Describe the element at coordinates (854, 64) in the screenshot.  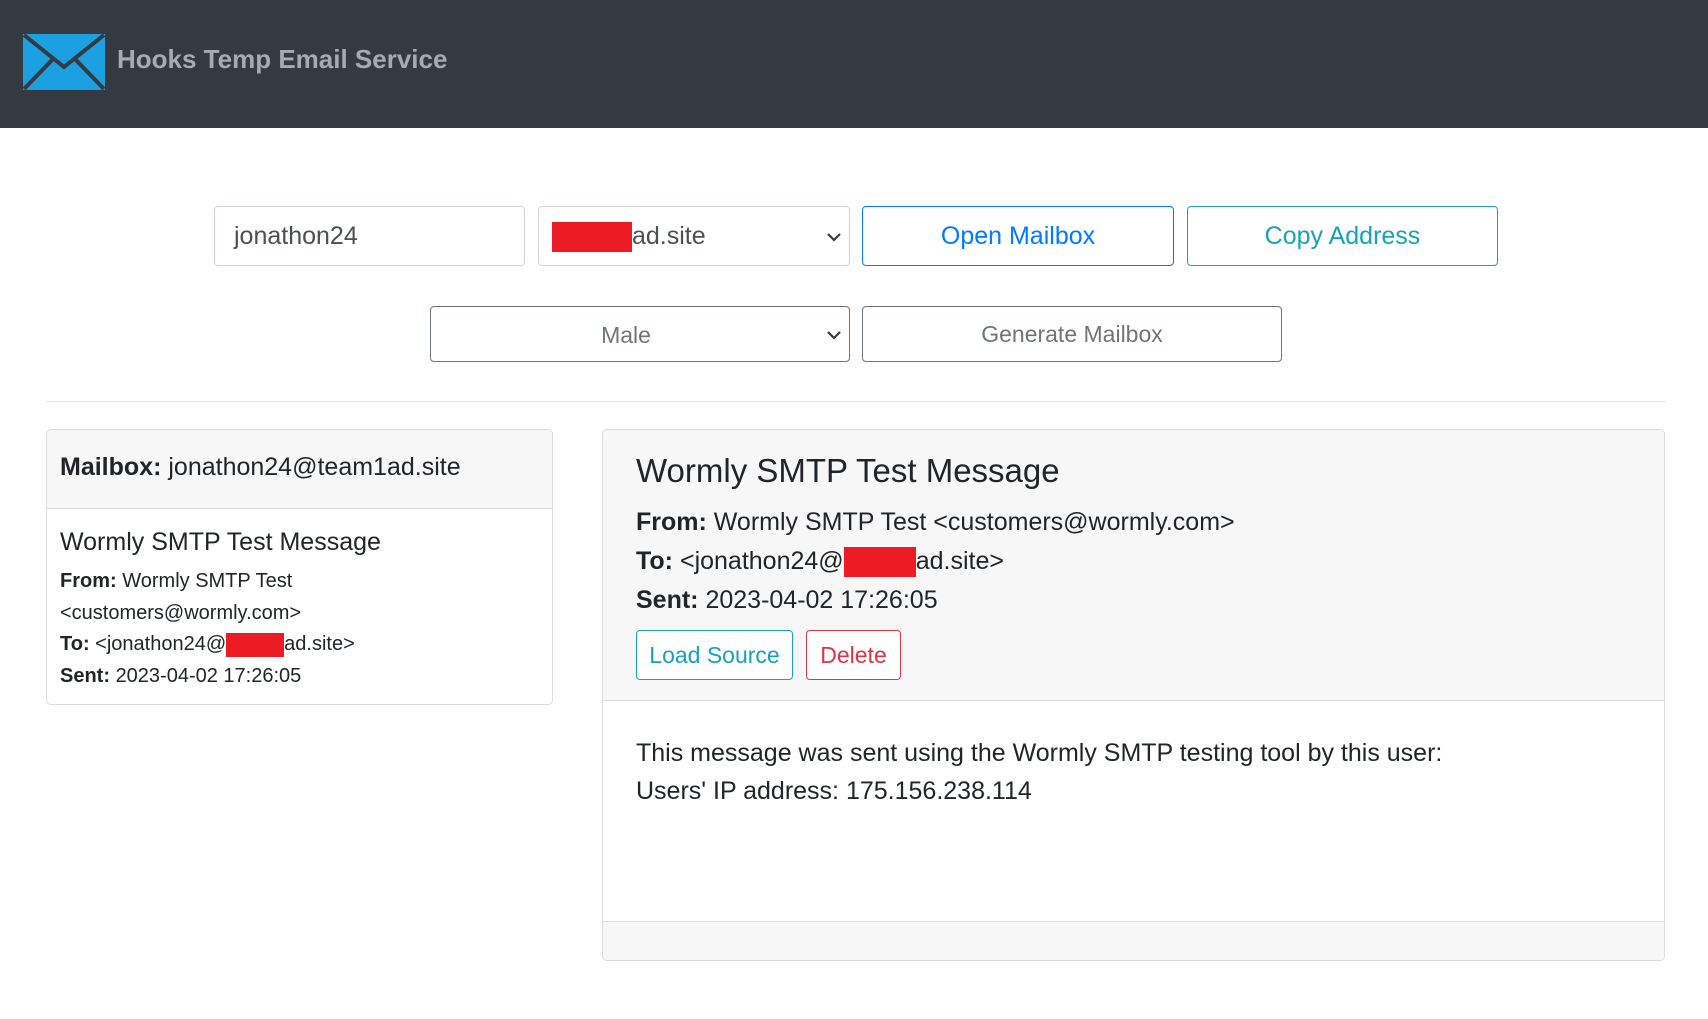
I see `navbar: Hooks Temp Email Service` at that location.